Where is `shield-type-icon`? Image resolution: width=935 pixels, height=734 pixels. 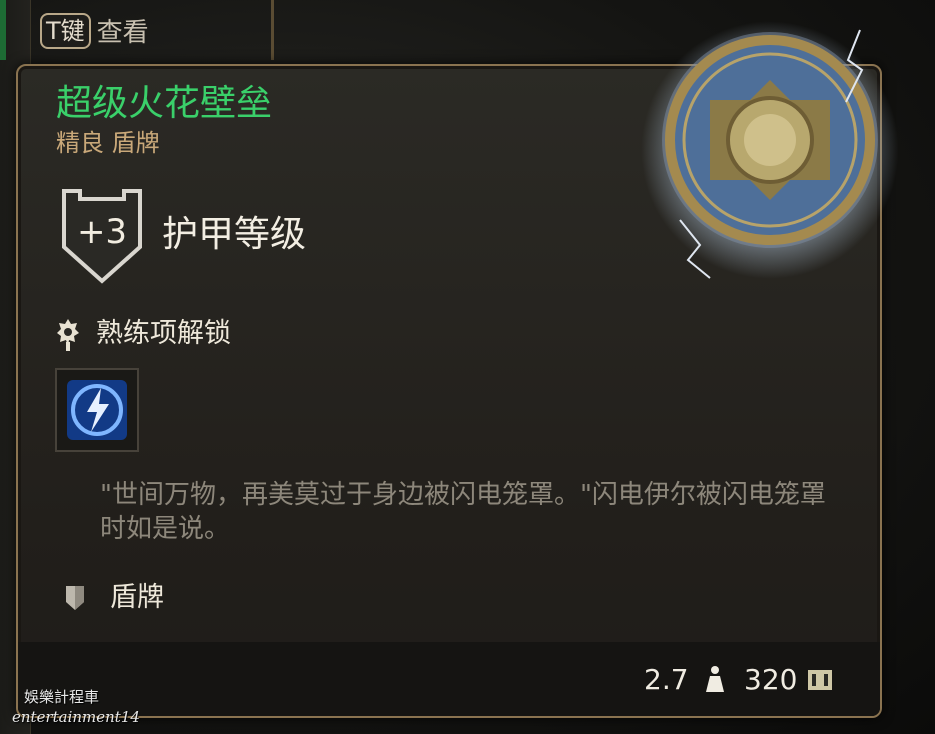
shield-type-icon is located at coordinates (75, 598).